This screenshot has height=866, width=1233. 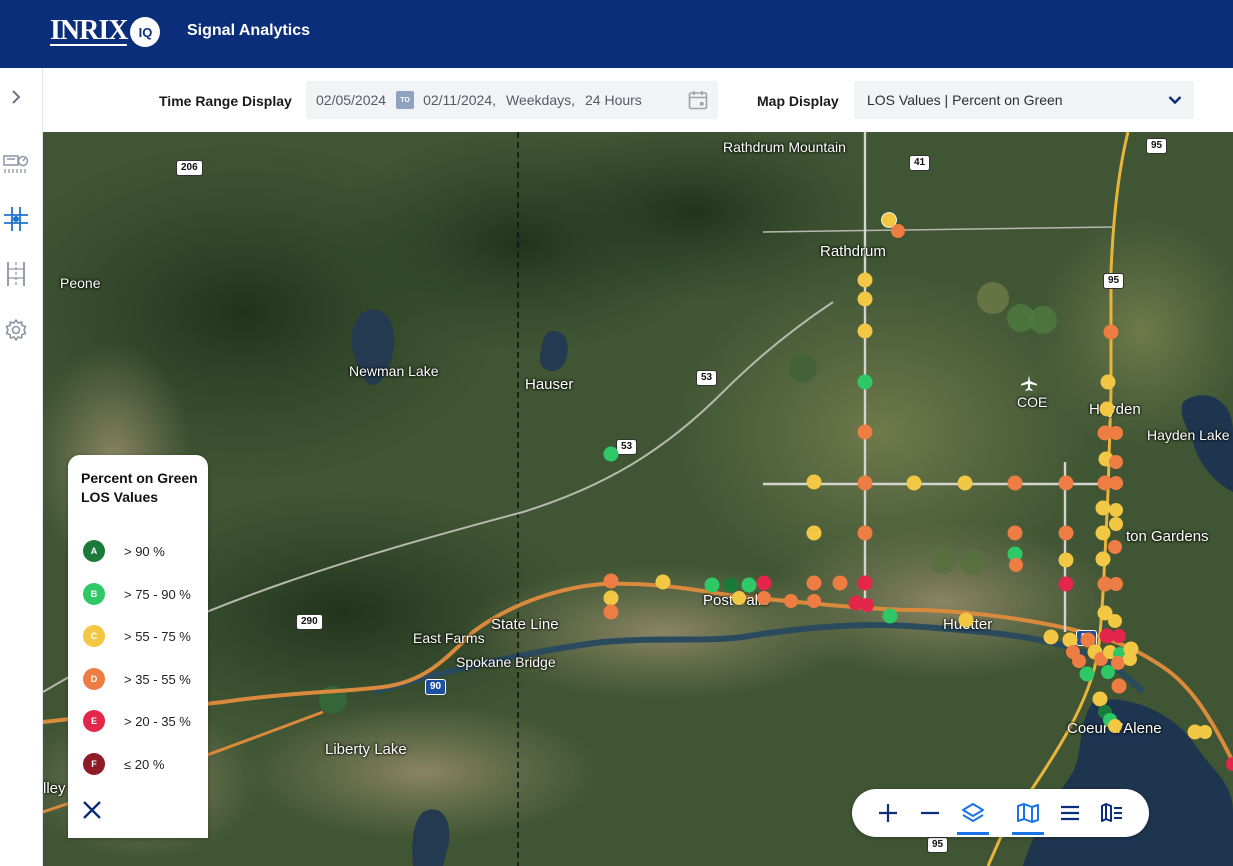 I want to click on map-display-select: LOS Values | Percent on Green, so click(x=1024, y=100).